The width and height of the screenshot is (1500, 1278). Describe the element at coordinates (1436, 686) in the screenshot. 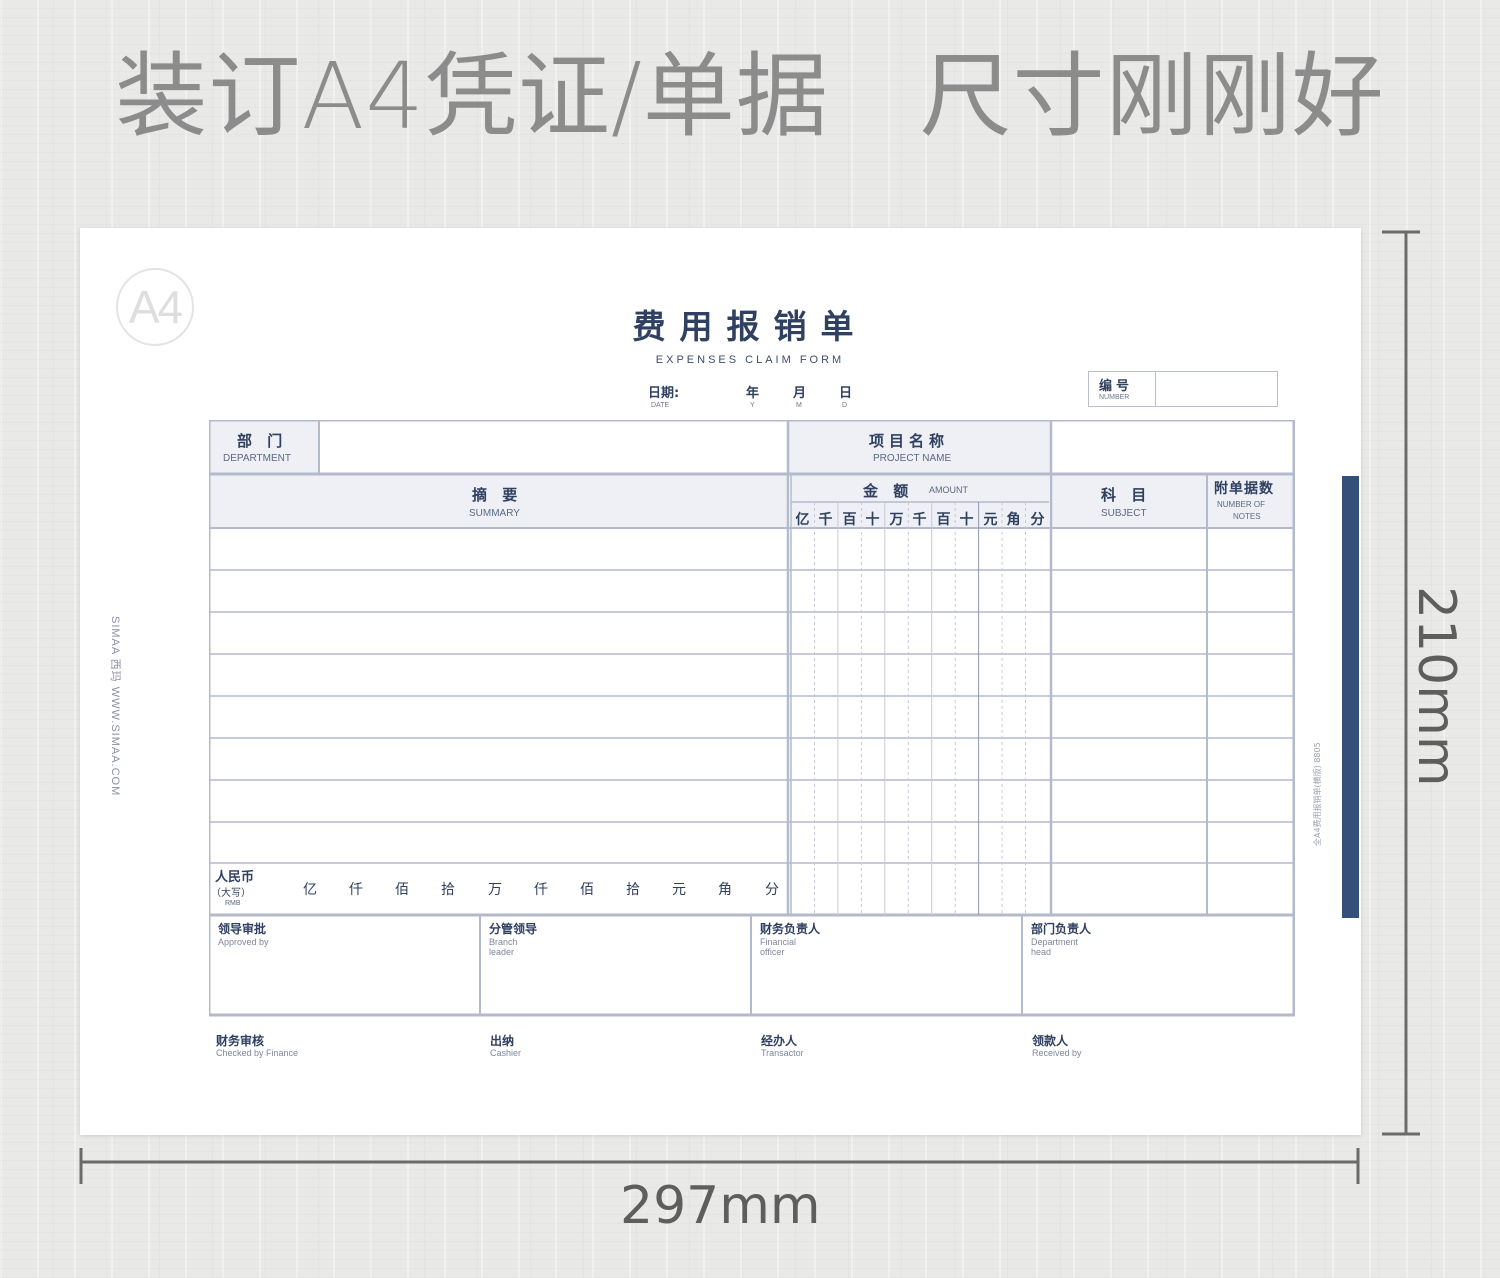

I see `height-dimension-label: 210mm` at that location.